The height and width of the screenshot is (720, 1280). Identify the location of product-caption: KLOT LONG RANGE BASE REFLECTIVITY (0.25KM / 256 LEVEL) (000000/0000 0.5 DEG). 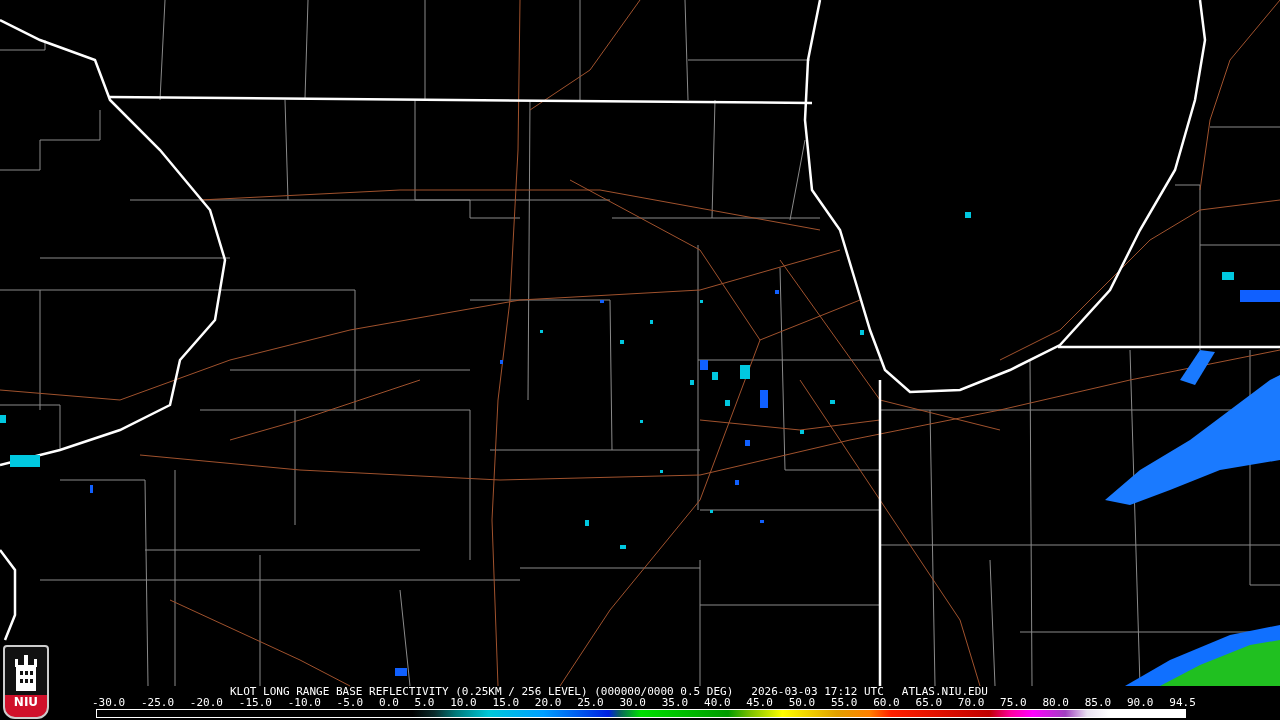
(482, 691).